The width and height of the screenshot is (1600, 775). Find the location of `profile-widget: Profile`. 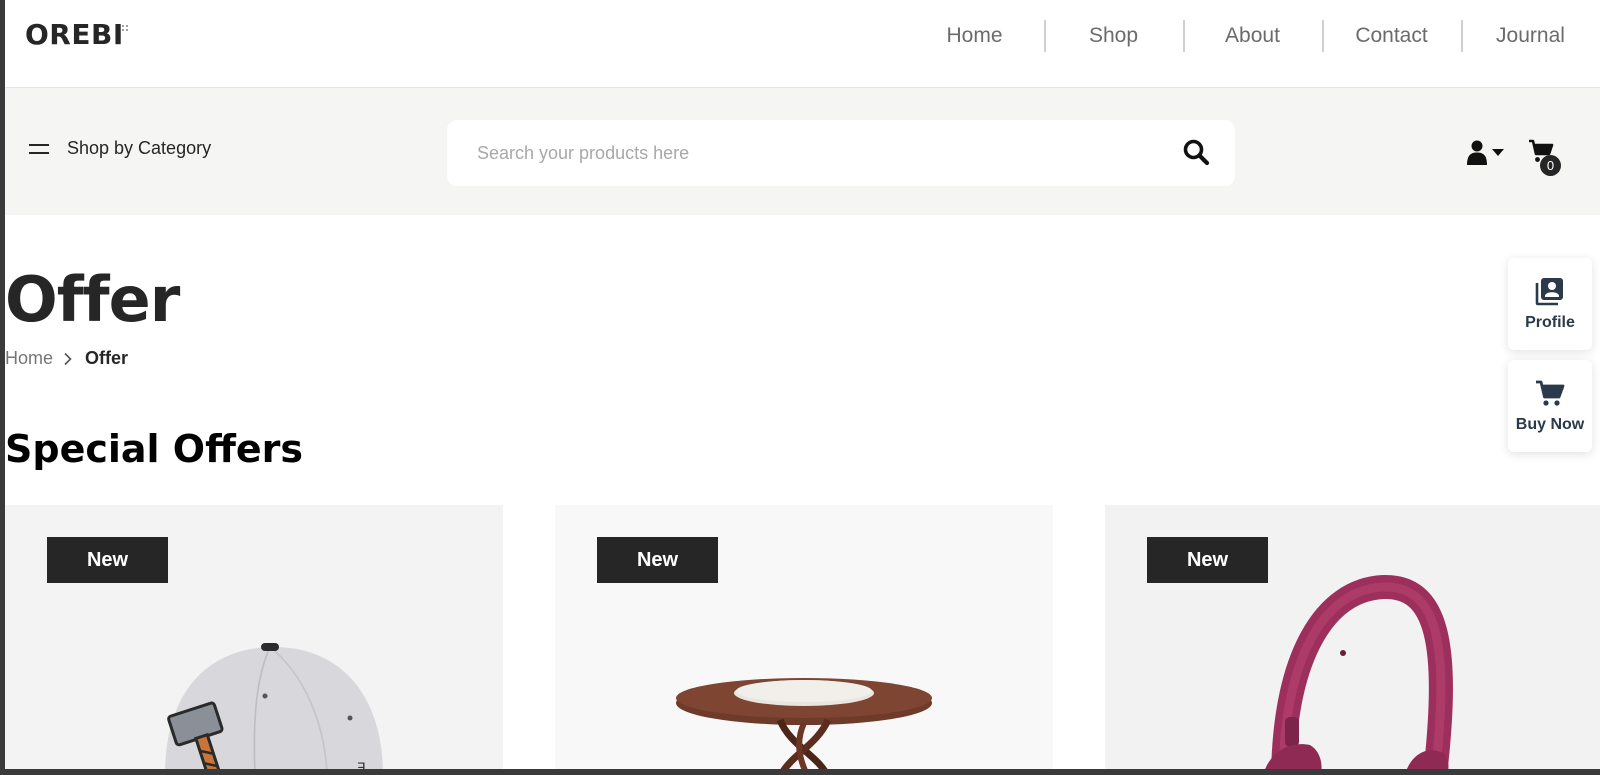

profile-widget: Profile is located at coordinates (1550, 304).